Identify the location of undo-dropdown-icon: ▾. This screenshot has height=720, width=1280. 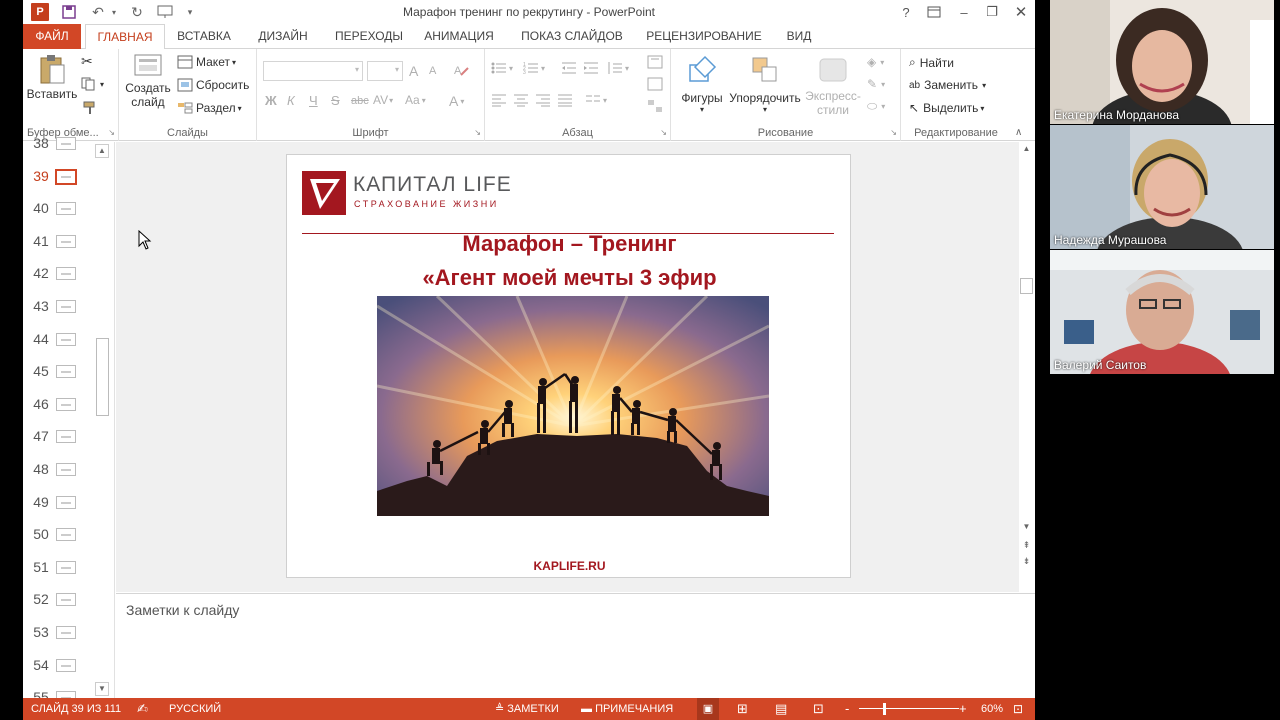
(114, 12).